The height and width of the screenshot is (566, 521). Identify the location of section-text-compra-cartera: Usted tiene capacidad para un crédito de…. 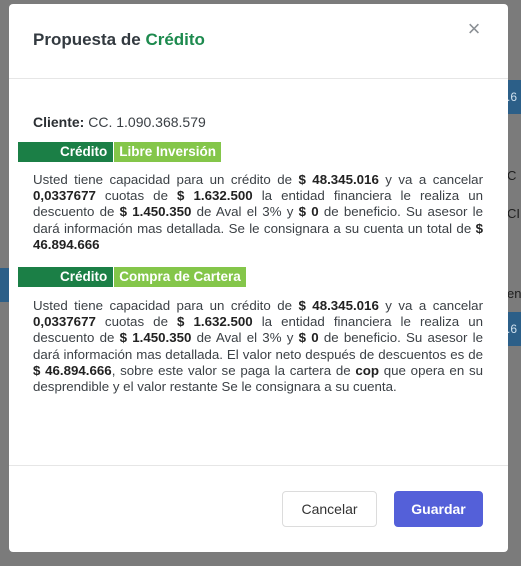
(258, 346).